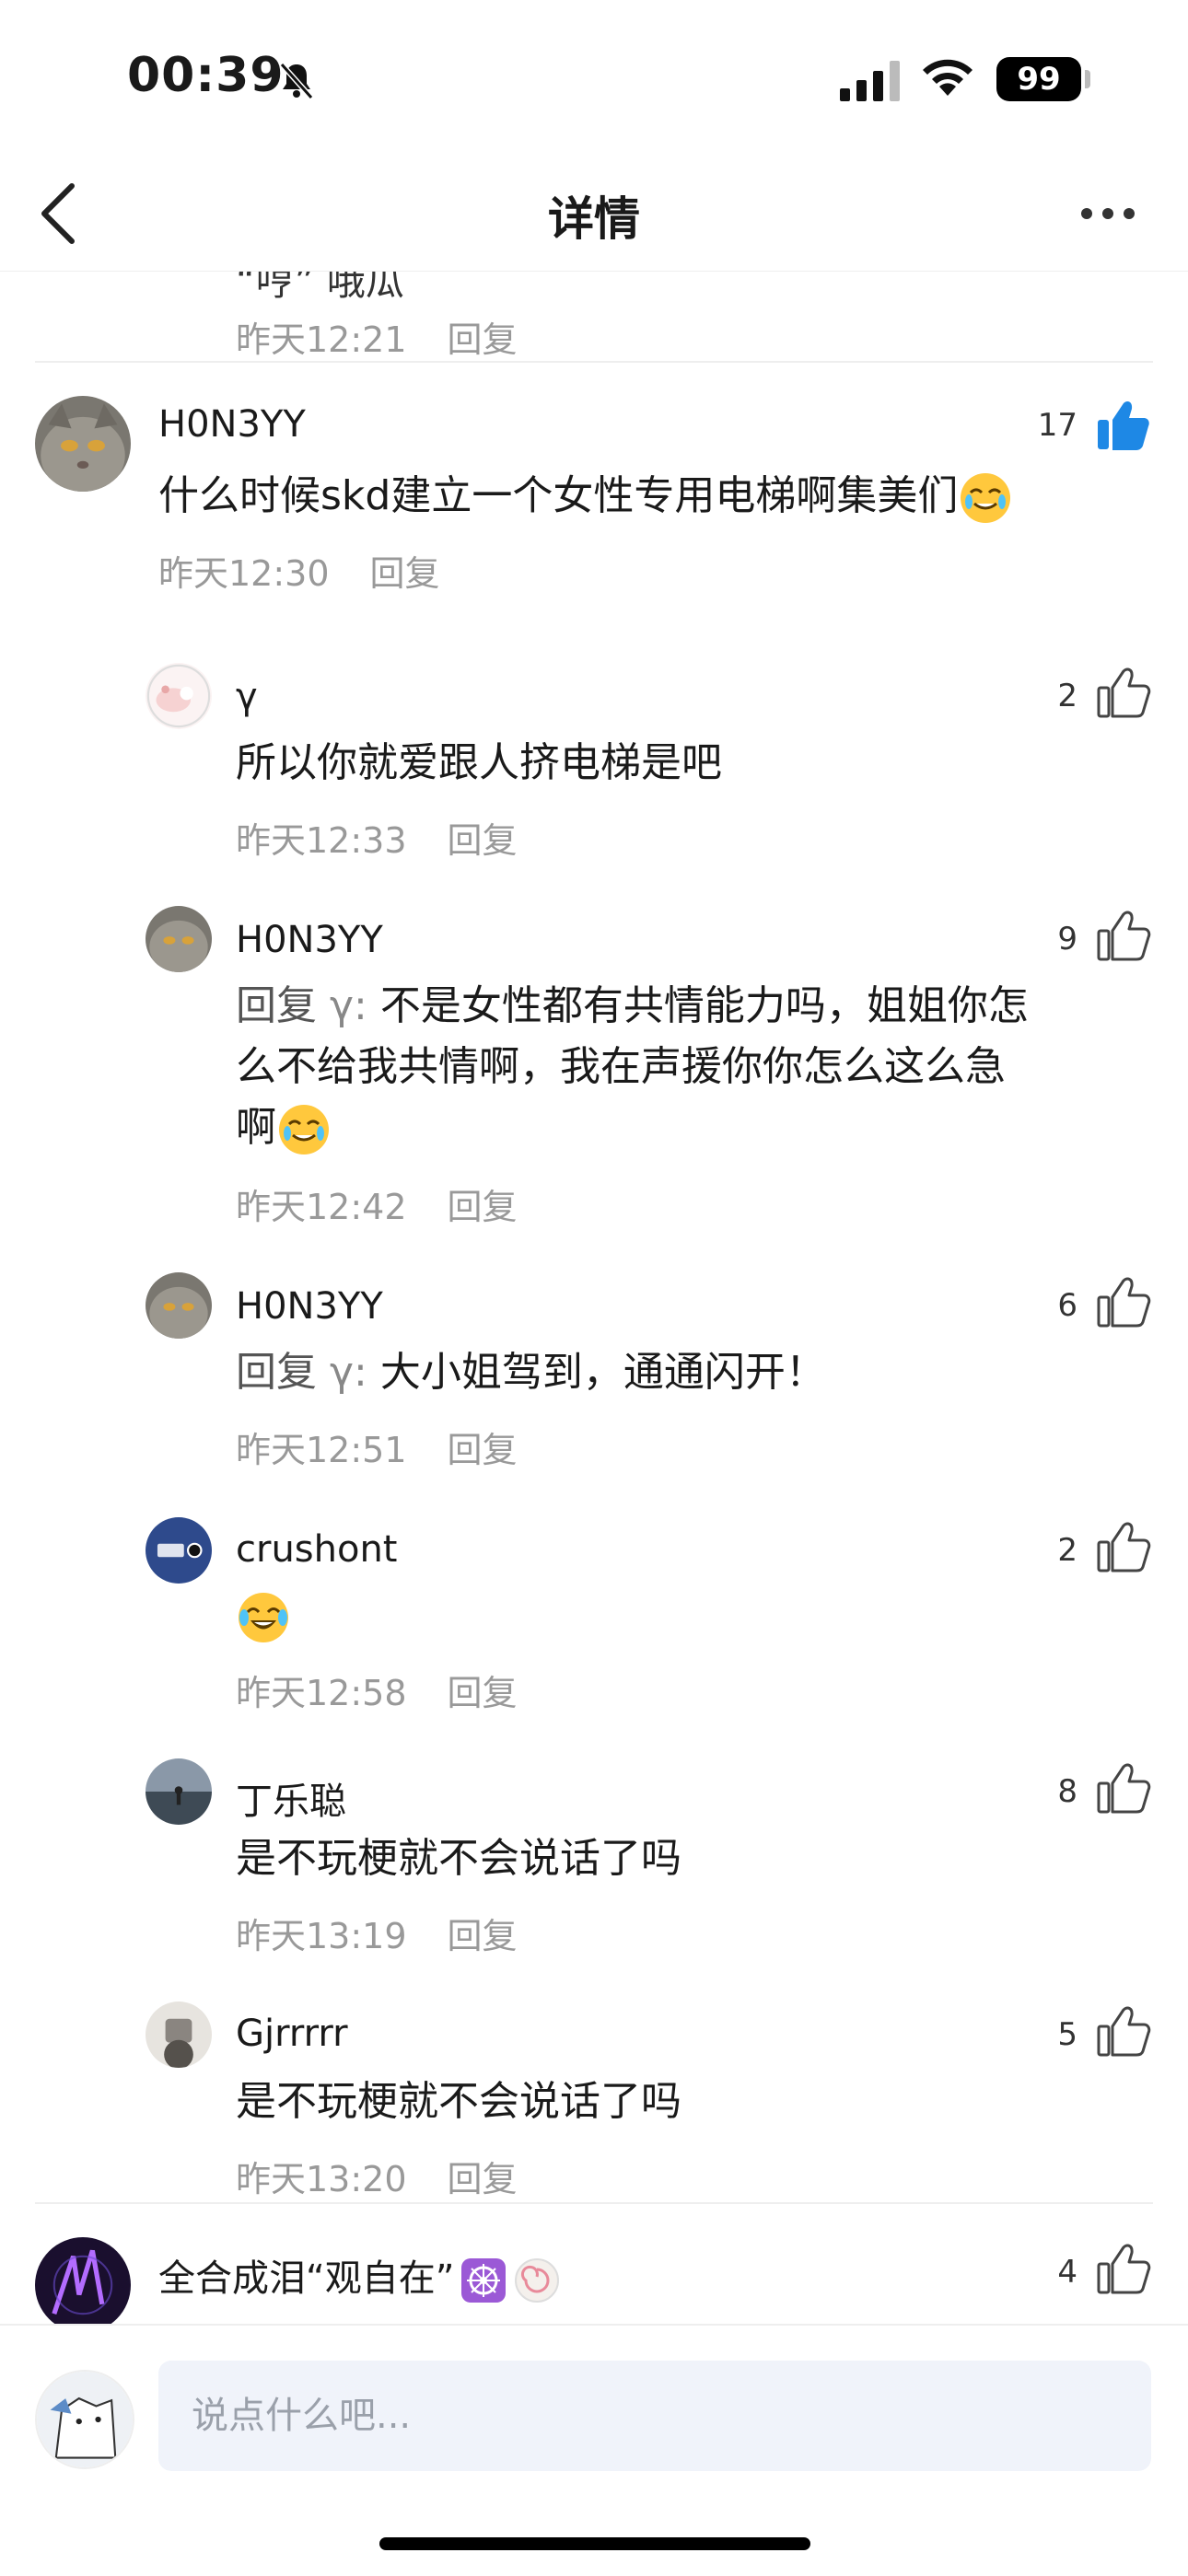  I want to click on comment-username: Gjrrrrr, so click(292, 2034).